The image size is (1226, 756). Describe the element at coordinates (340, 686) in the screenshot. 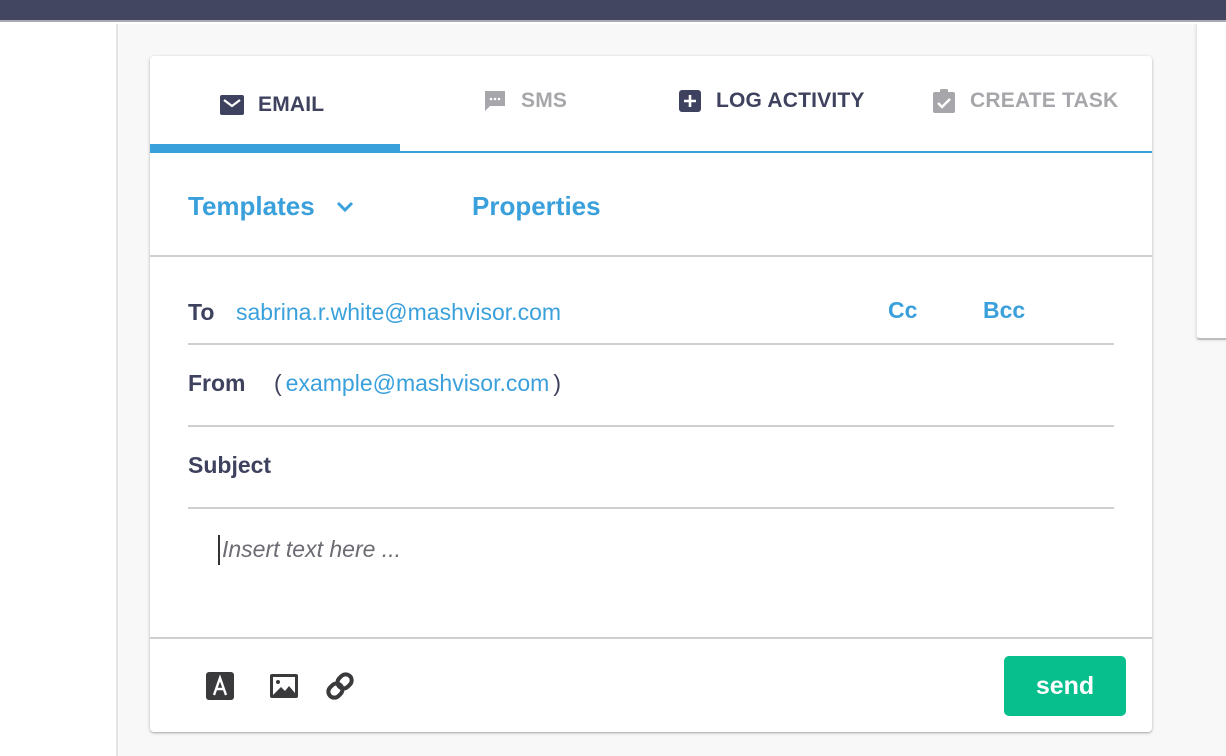

I see `link-icon` at that location.